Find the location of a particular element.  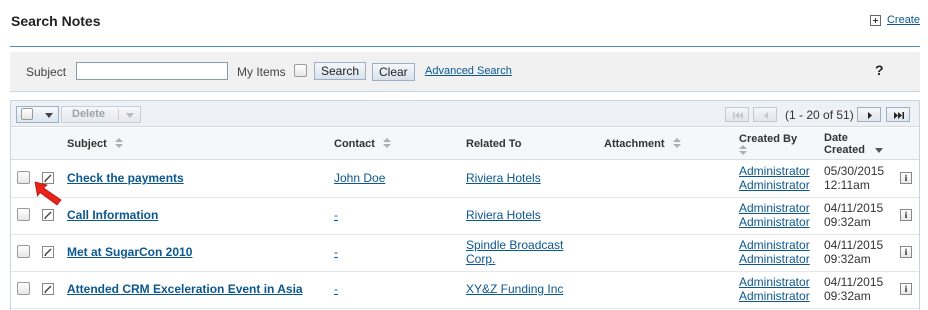

sort-desc-icon is located at coordinates (879, 151).